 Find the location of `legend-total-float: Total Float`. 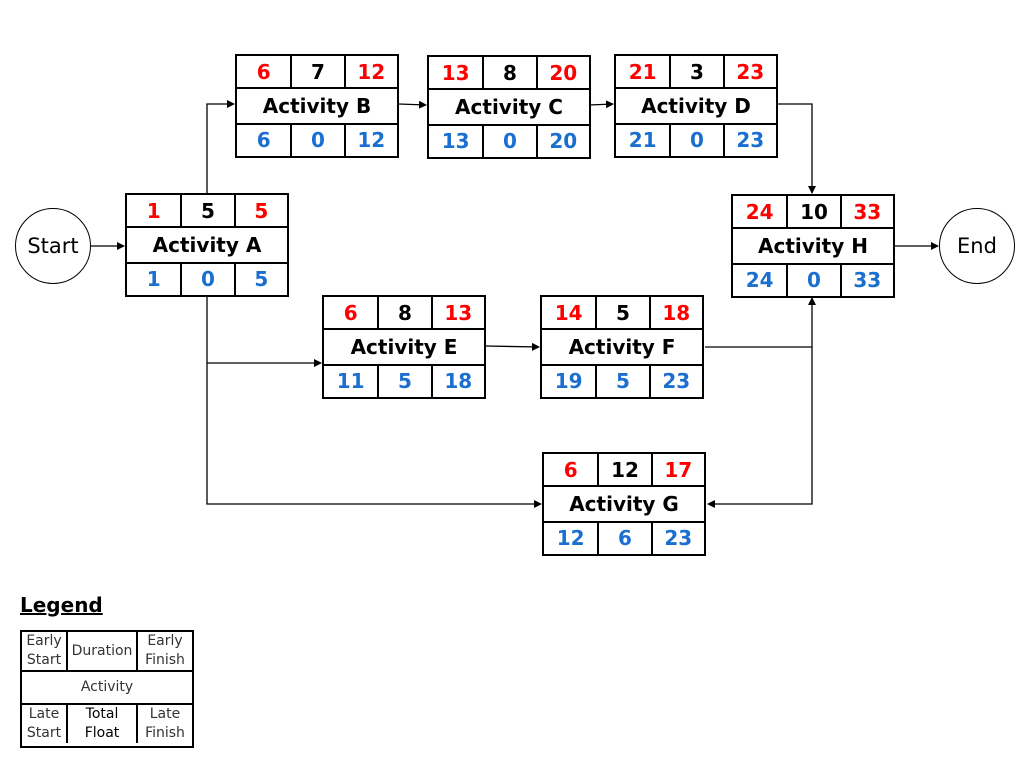

legend-total-float: Total Float is located at coordinates (101, 723).